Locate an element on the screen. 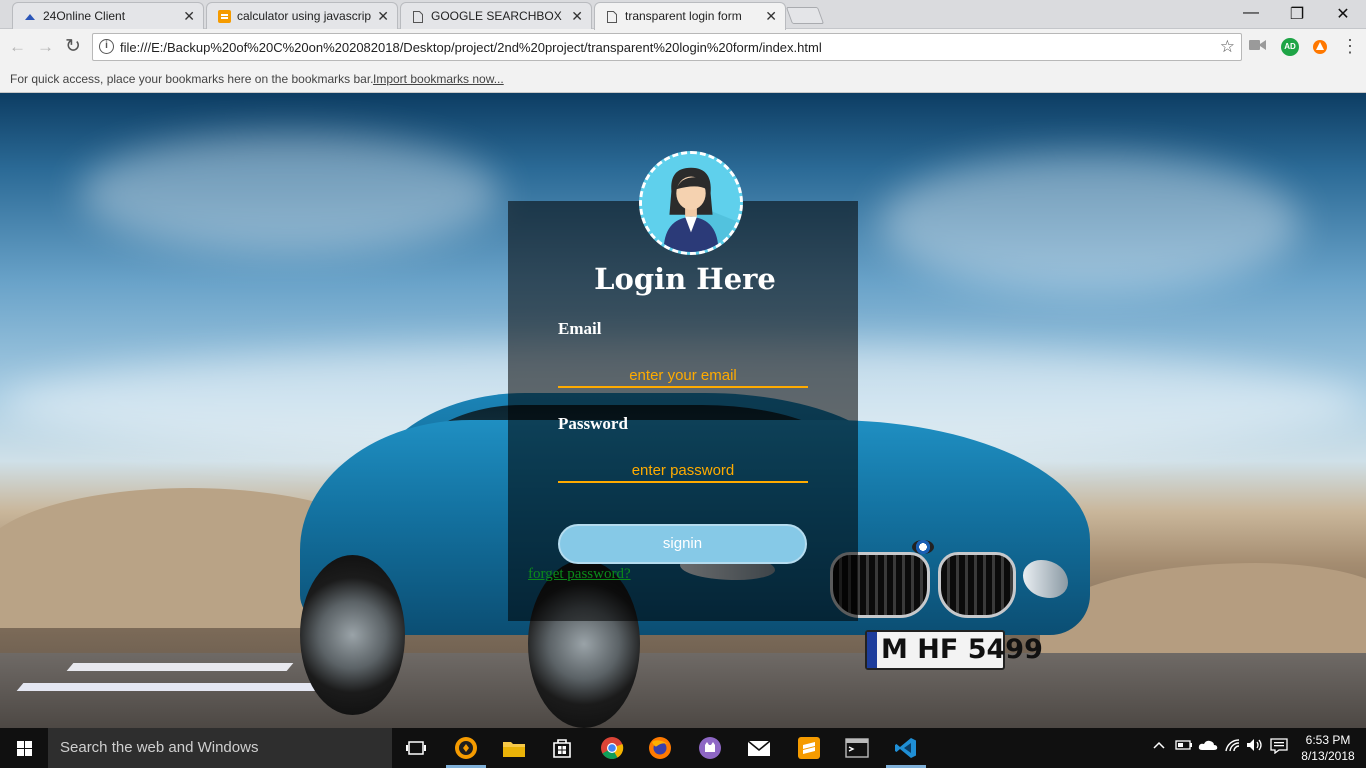 This screenshot has height=768, width=1366. globe-icon is located at coordinates (30, 16).